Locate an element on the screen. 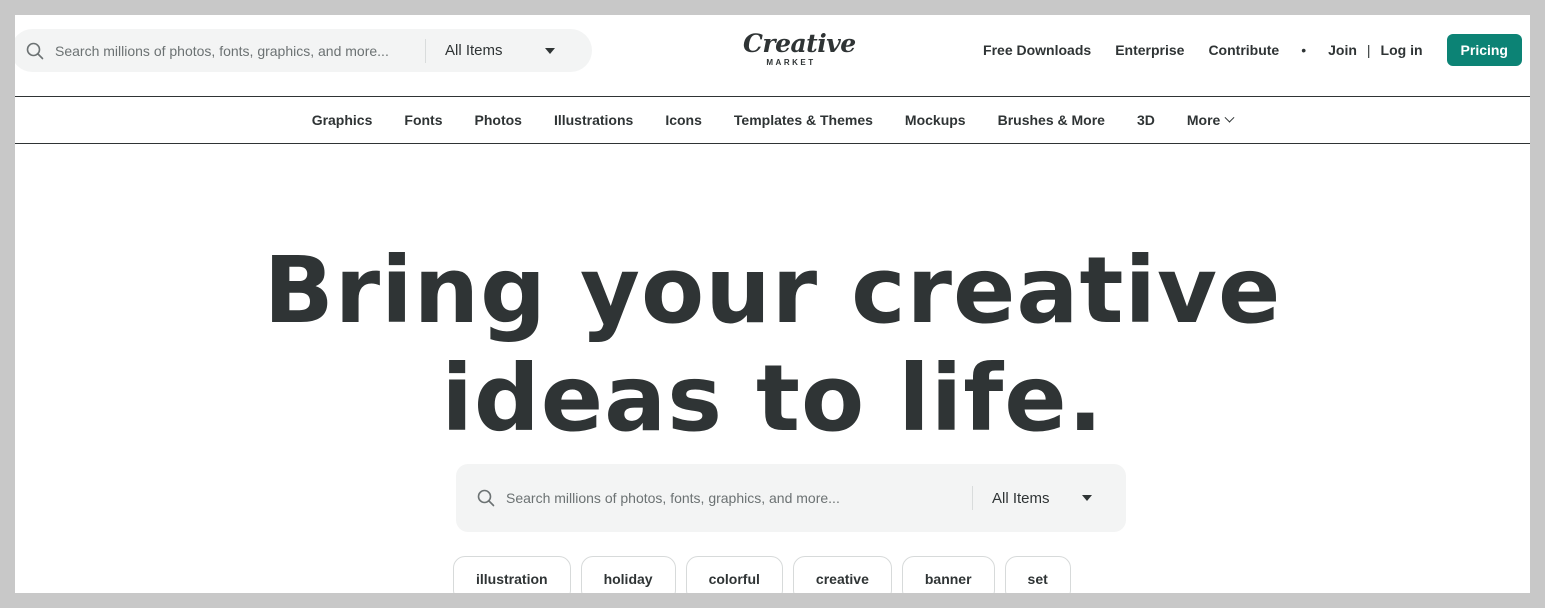 The width and height of the screenshot is (1545, 608). nav-item-graphics: Graphics is located at coordinates (342, 120).